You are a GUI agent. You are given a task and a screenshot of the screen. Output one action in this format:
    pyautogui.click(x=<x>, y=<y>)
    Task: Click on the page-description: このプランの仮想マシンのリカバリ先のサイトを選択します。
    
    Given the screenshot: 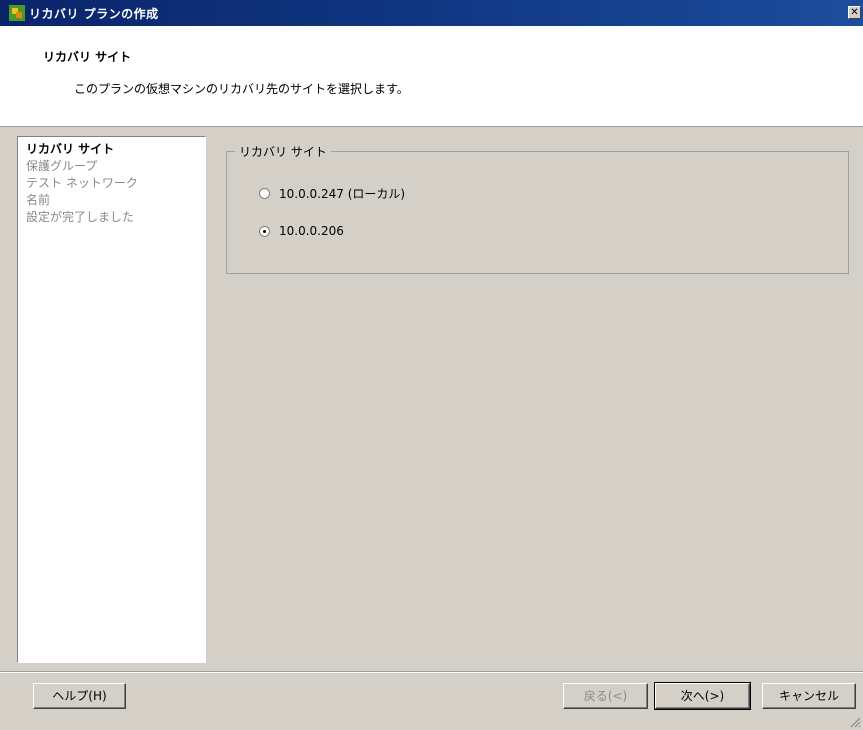 What is the action you would take?
    pyautogui.click(x=241, y=89)
    